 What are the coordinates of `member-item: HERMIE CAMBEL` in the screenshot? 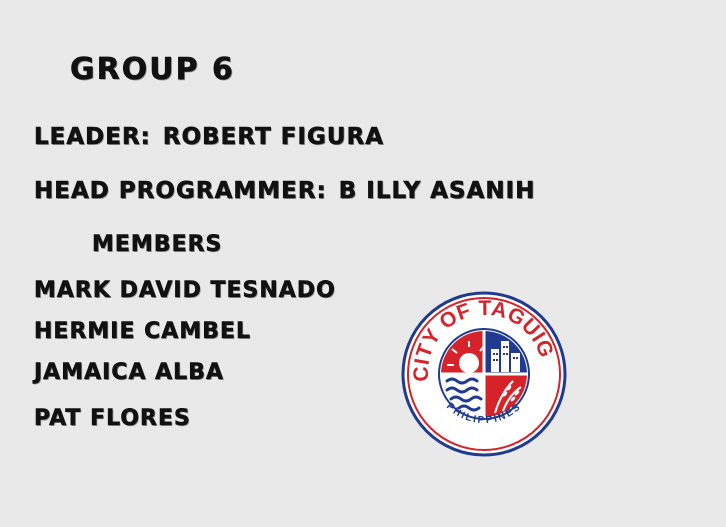 It's located at (143, 332).